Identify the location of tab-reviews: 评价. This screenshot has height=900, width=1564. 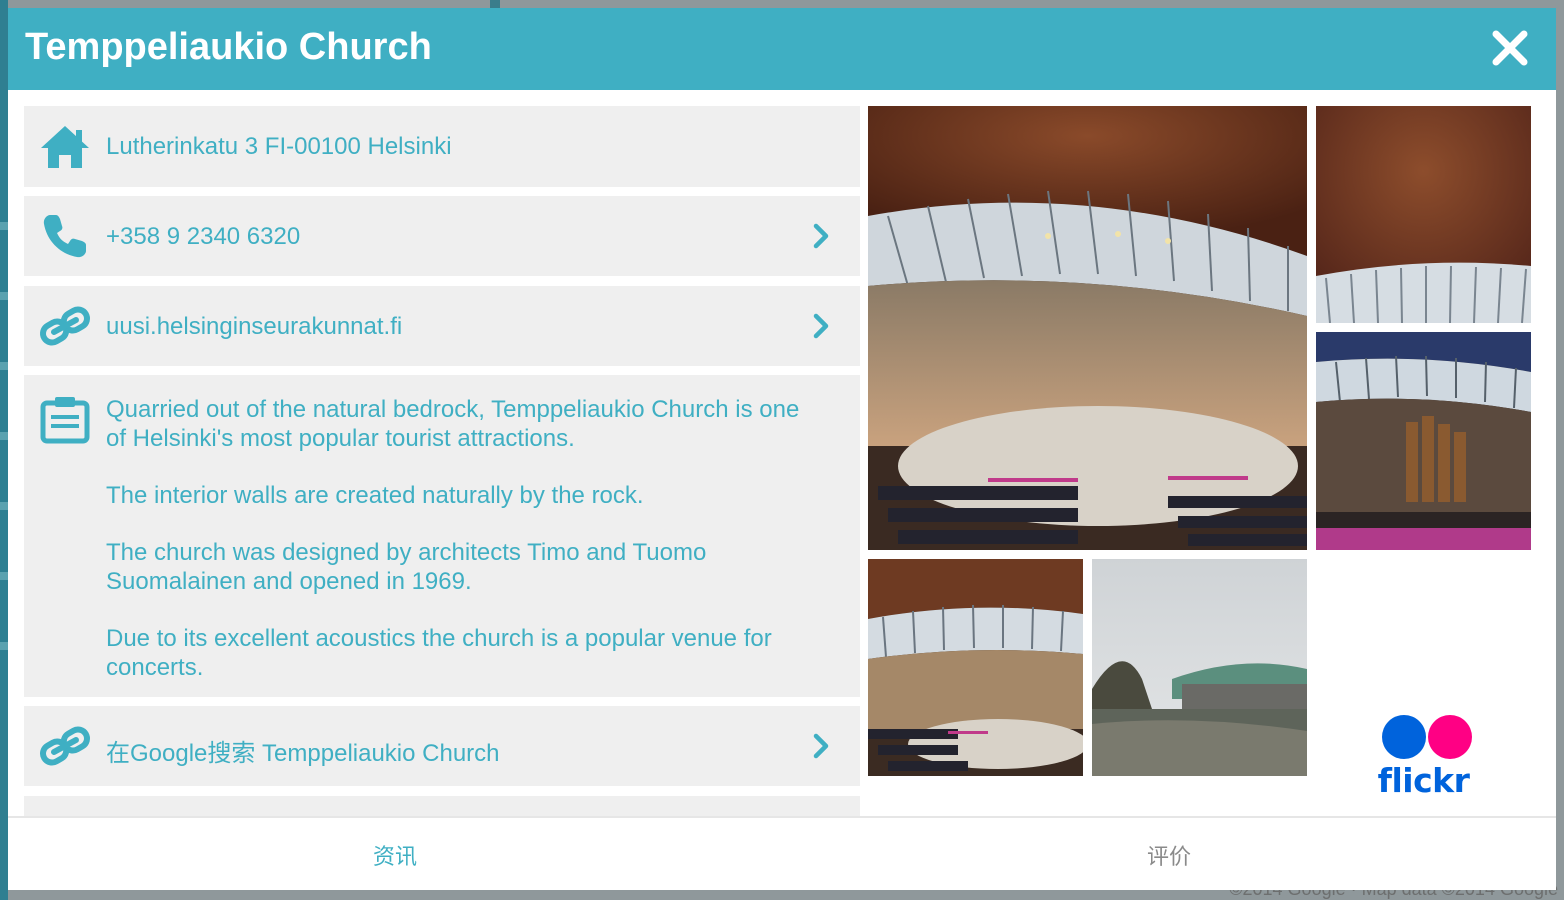
(1169, 854).